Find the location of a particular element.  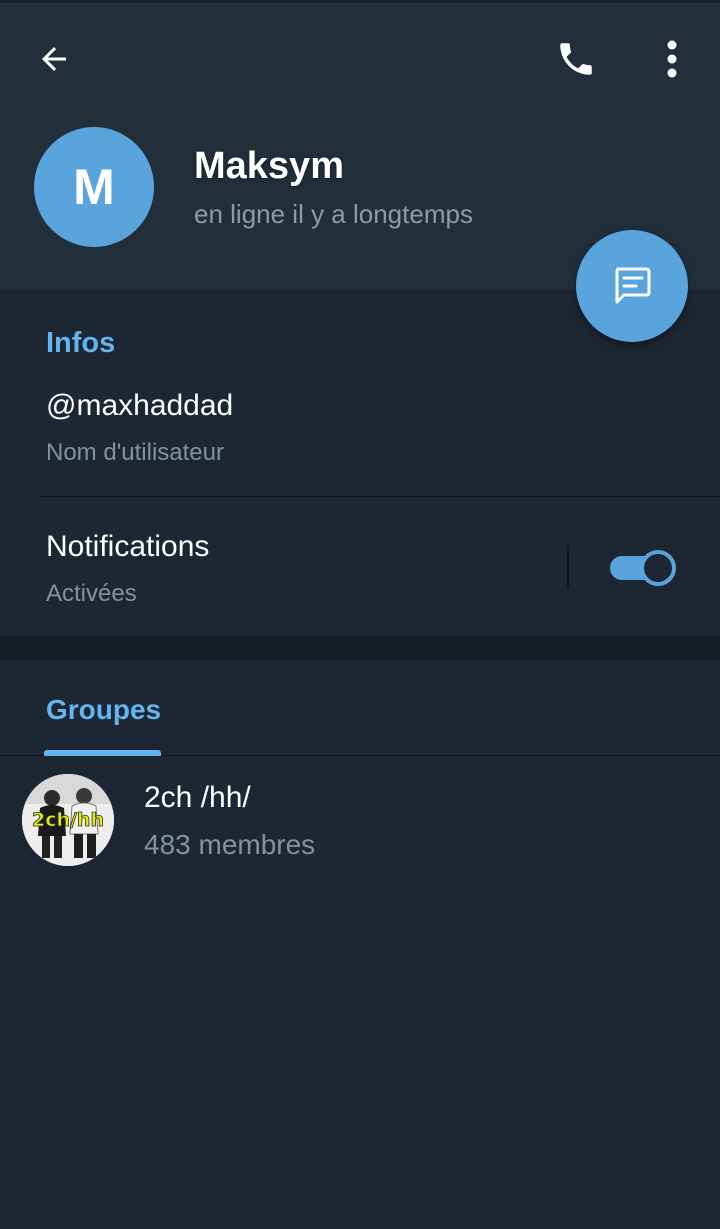

profile-name: Maksym is located at coordinates (269, 166).